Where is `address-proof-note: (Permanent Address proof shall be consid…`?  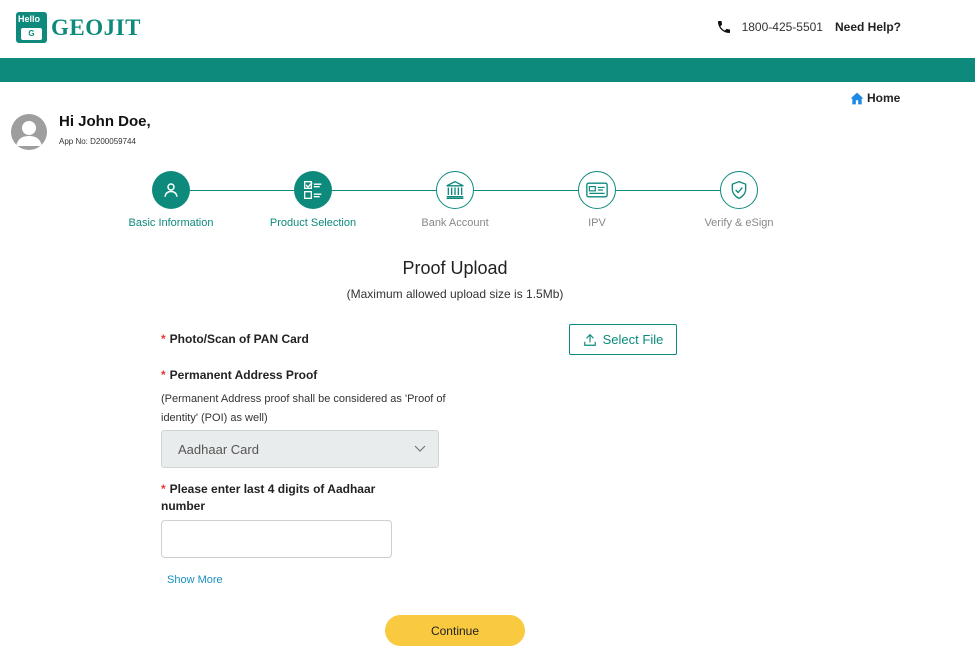
address-proof-note: (Permanent Address proof shall be consid… is located at coordinates (303, 408).